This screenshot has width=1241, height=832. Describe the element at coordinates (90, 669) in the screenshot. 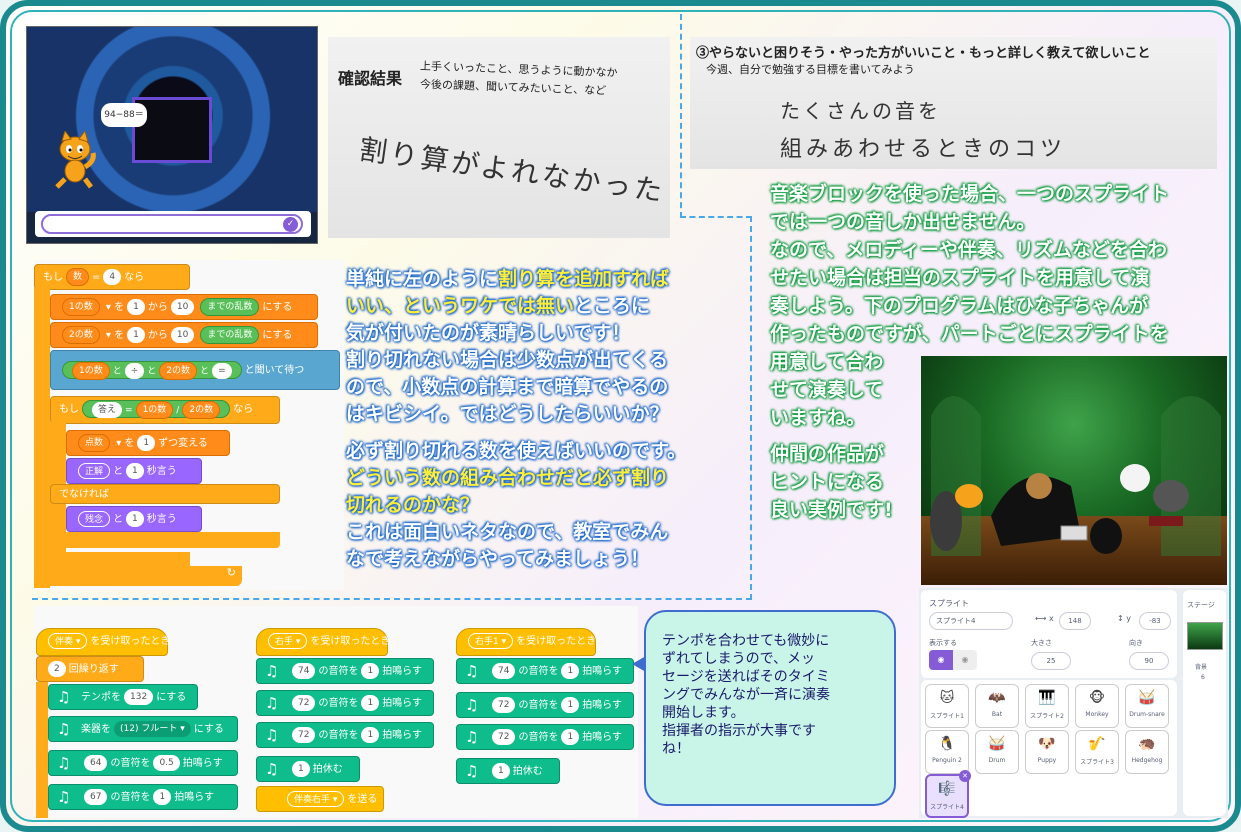

I see `repeat-block: 2 回繰り返す` at that location.